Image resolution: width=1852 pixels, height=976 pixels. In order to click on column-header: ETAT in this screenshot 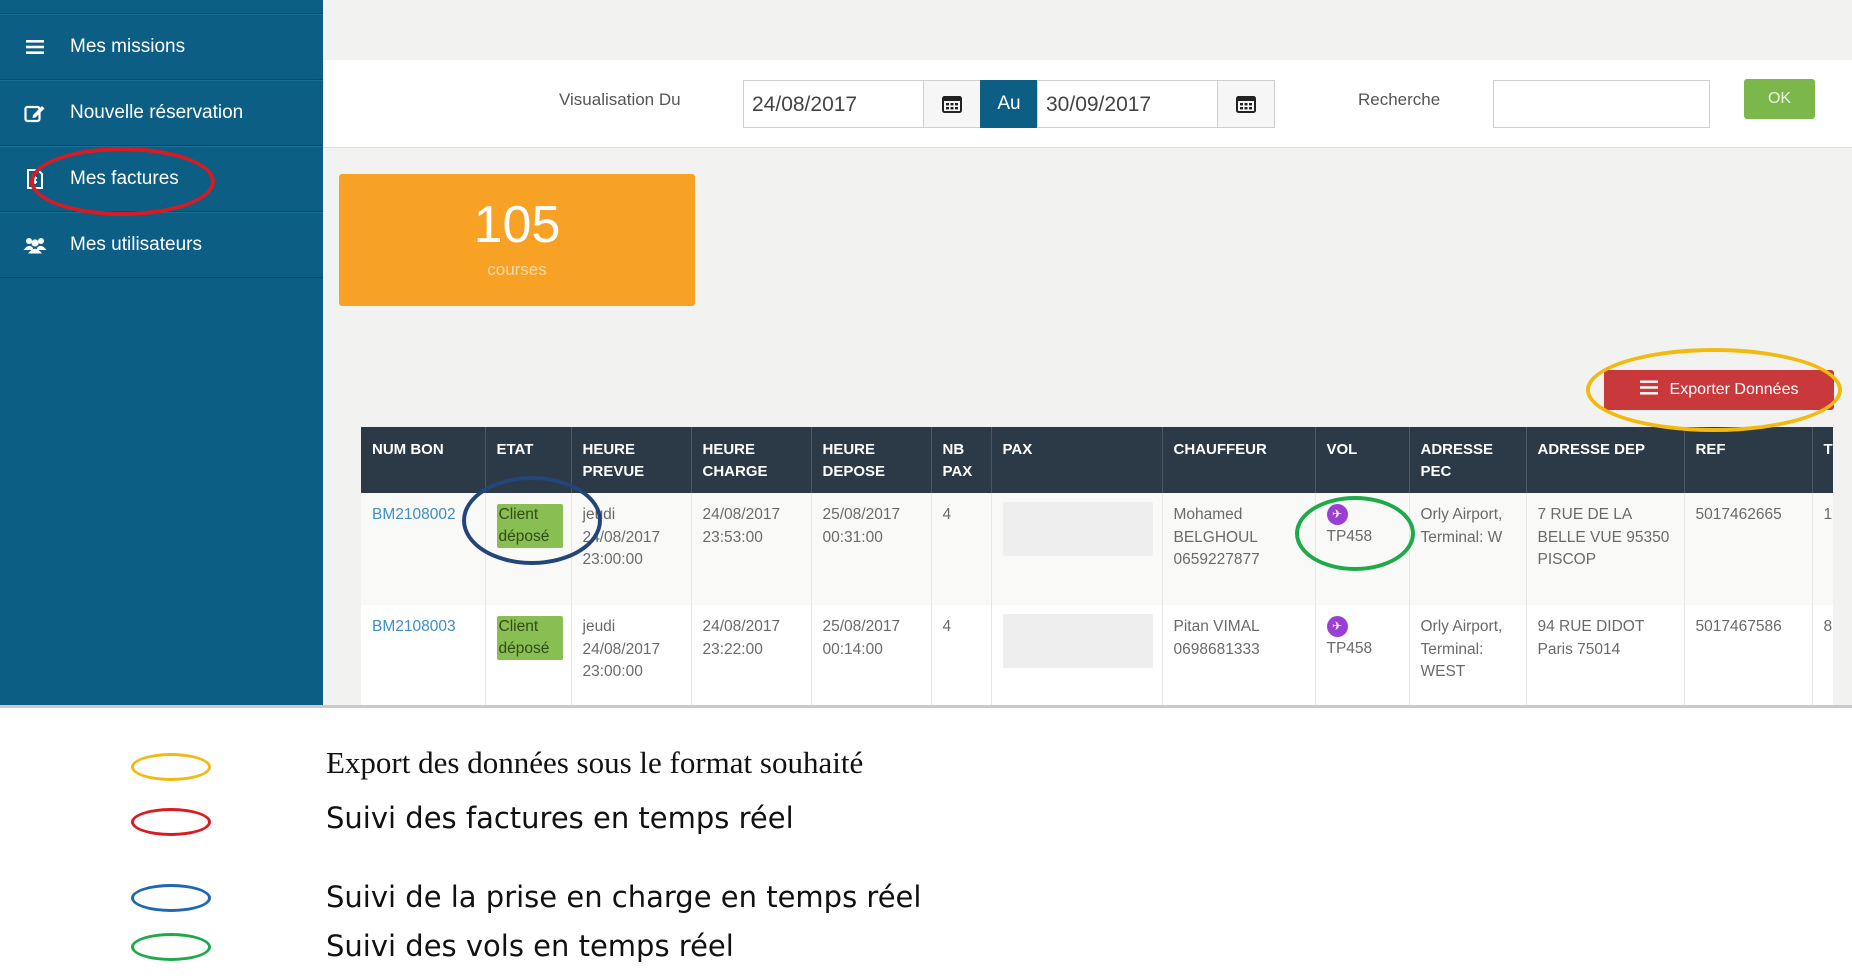, I will do `click(528, 460)`.